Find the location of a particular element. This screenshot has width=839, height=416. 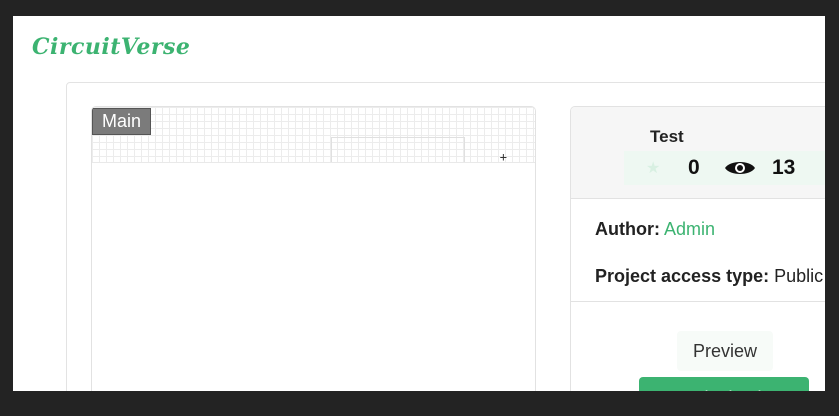

eye-icon is located at coordinates (740, 168).